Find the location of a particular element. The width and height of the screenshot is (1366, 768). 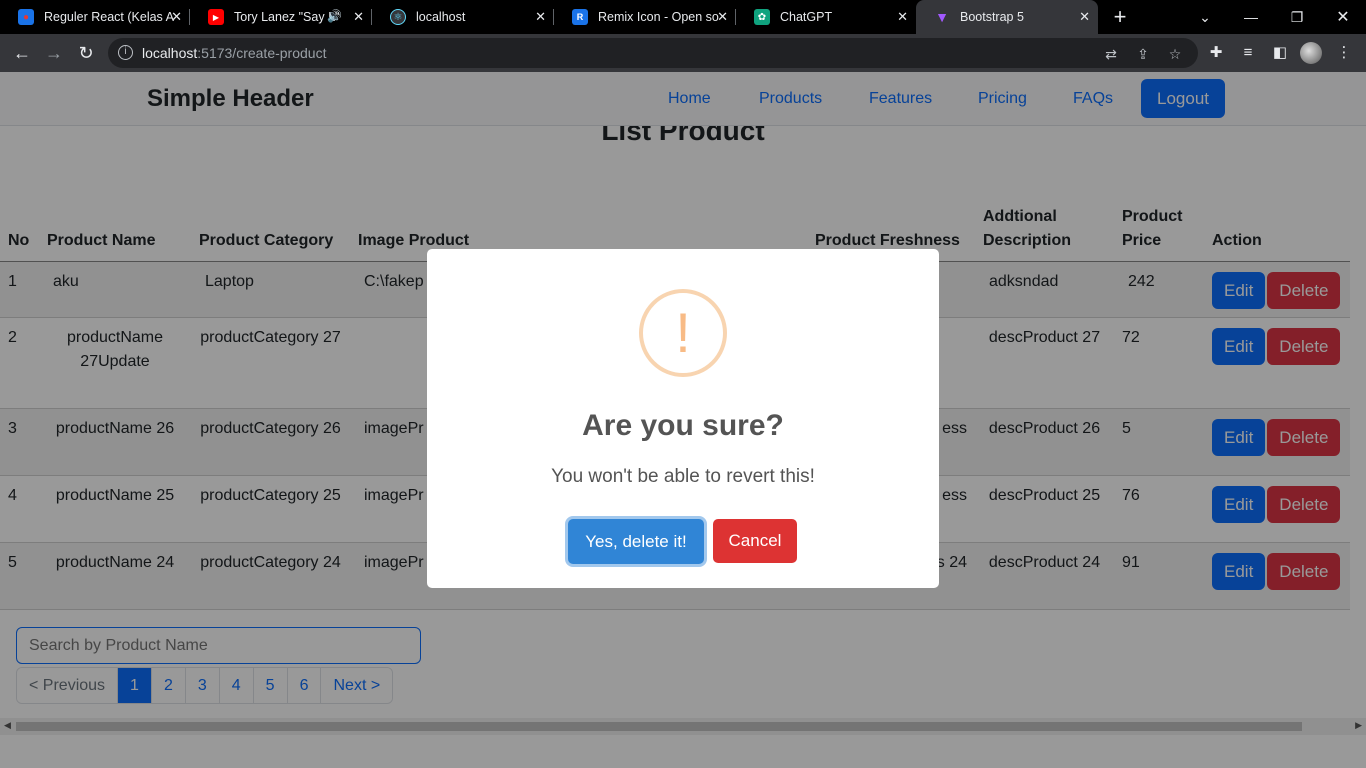

youtube-icon: ▶ is located at coordinates (216, 17).